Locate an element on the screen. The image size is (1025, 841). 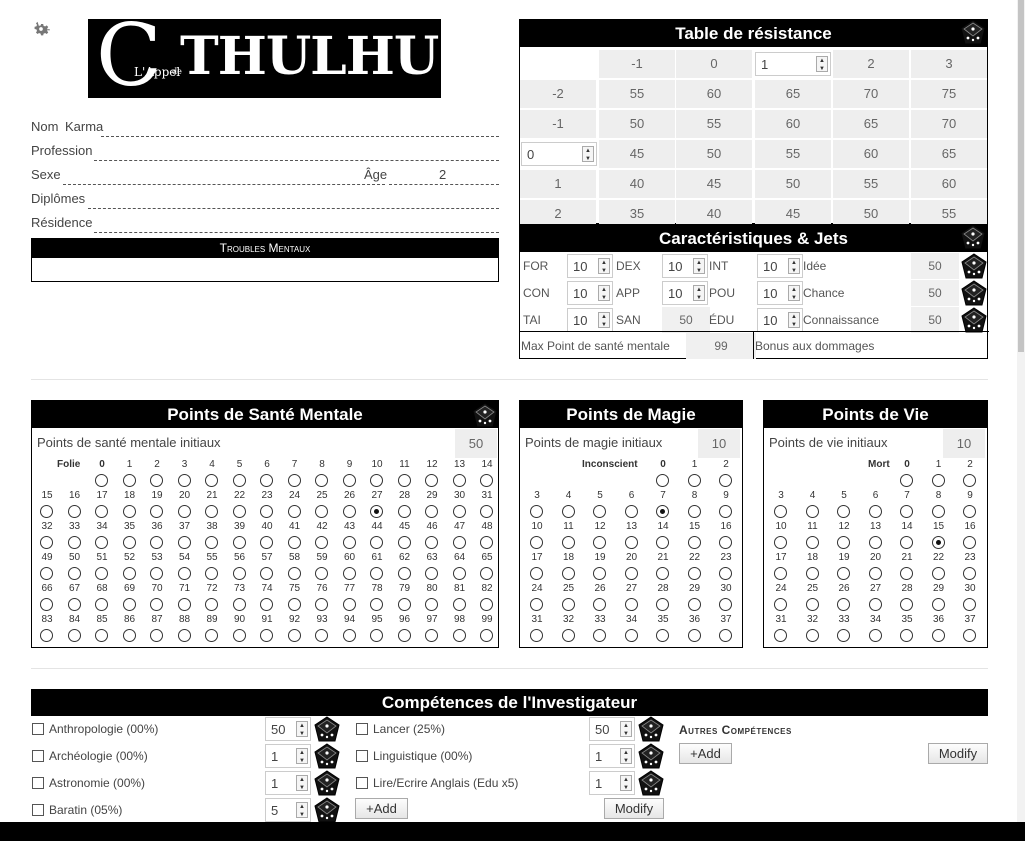
profession-field: Profession is located at coordinates (265, 152).